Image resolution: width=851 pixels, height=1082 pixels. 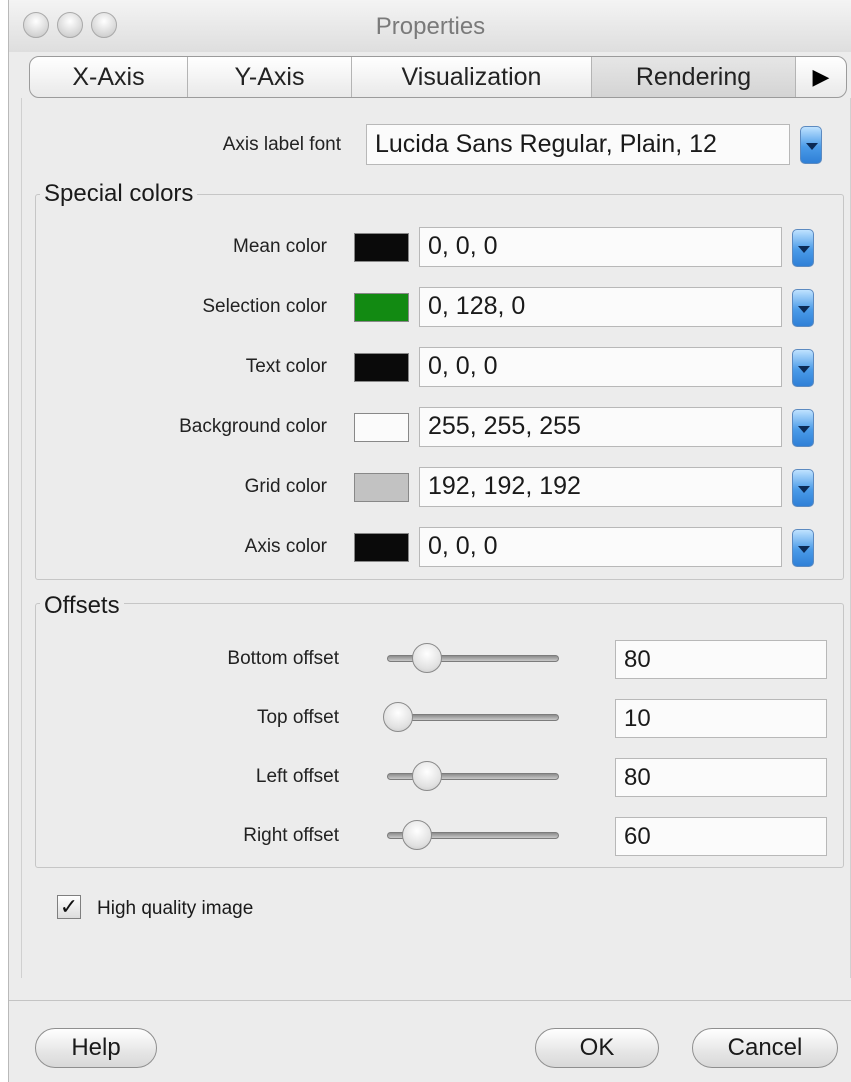 What do you see at coordinates (286, 366) in the screenshot?
I see `text-color-label: Text color` at bounding box center [286, 366].